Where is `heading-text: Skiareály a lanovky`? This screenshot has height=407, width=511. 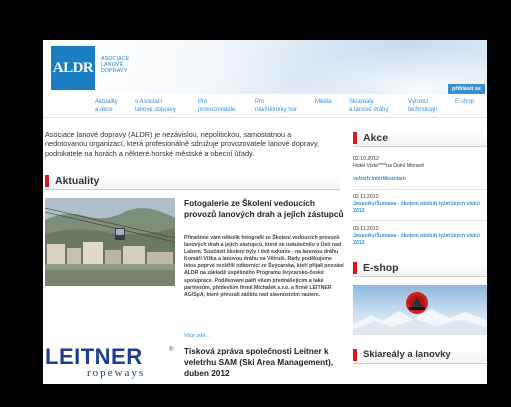
heading-text: Skiareály a lanovky is located at coordinates (407, 354).